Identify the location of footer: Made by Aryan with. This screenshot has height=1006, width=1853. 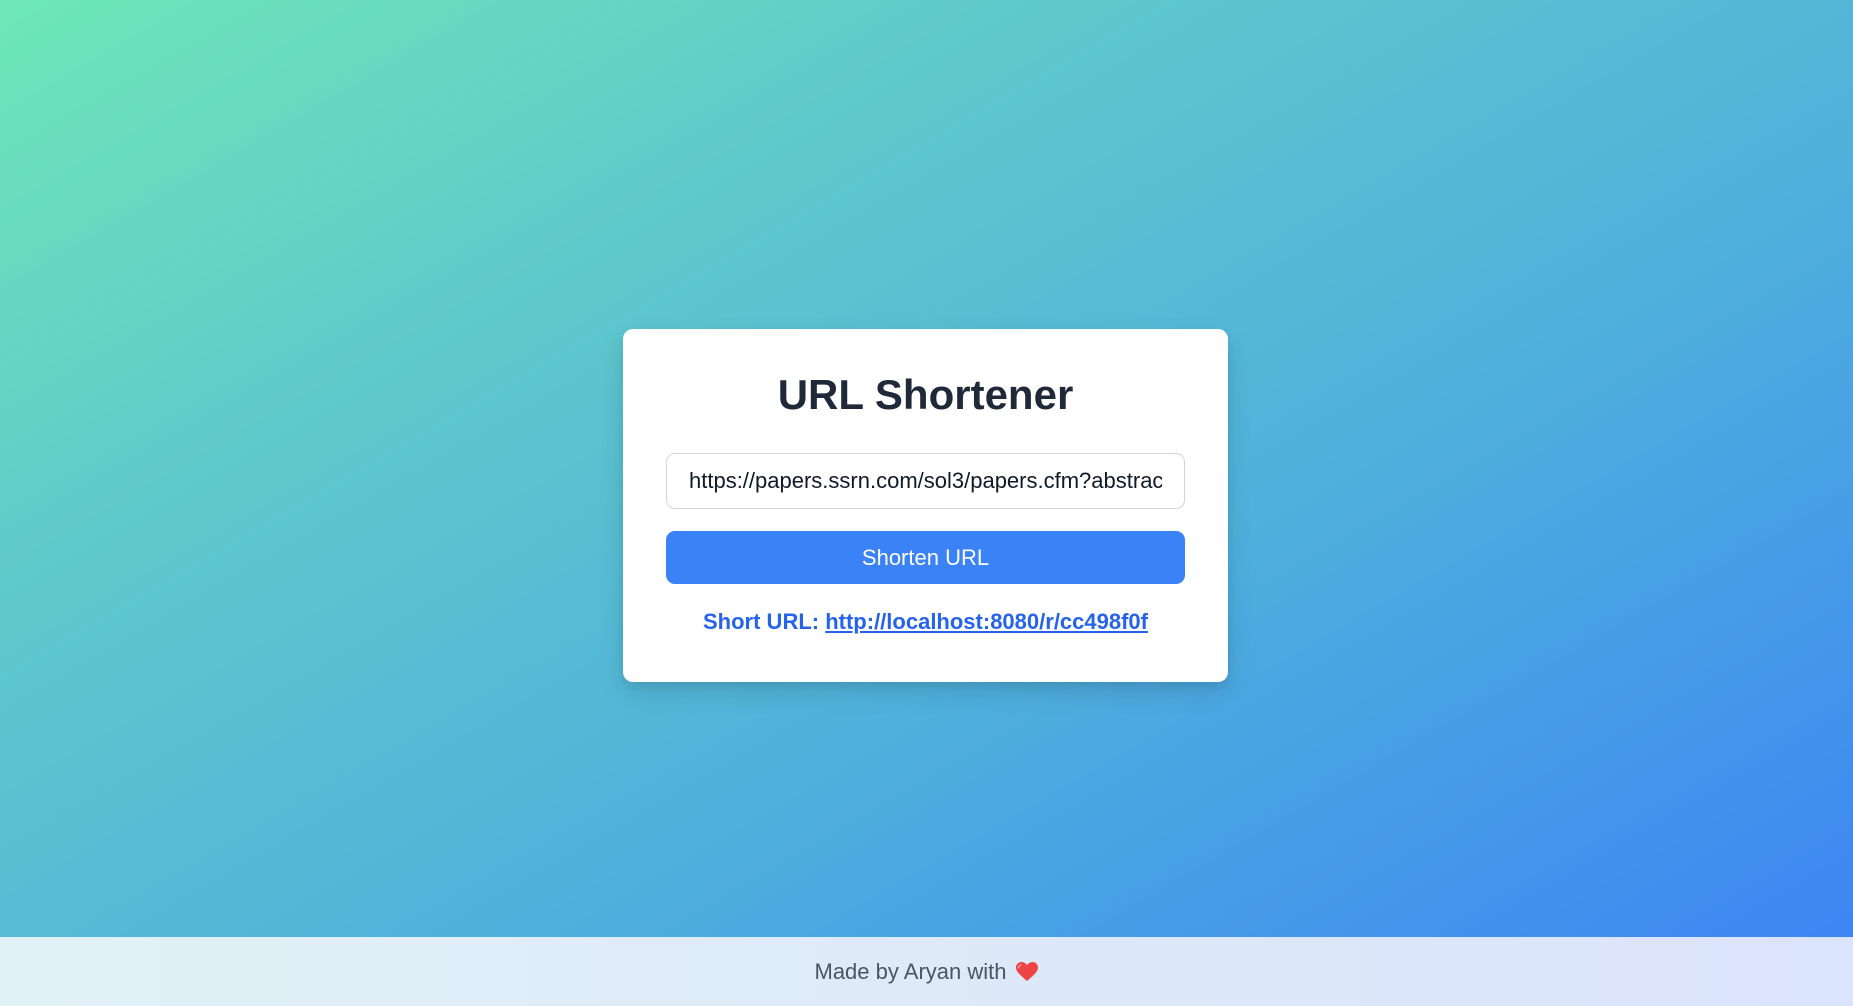
(926, 971).